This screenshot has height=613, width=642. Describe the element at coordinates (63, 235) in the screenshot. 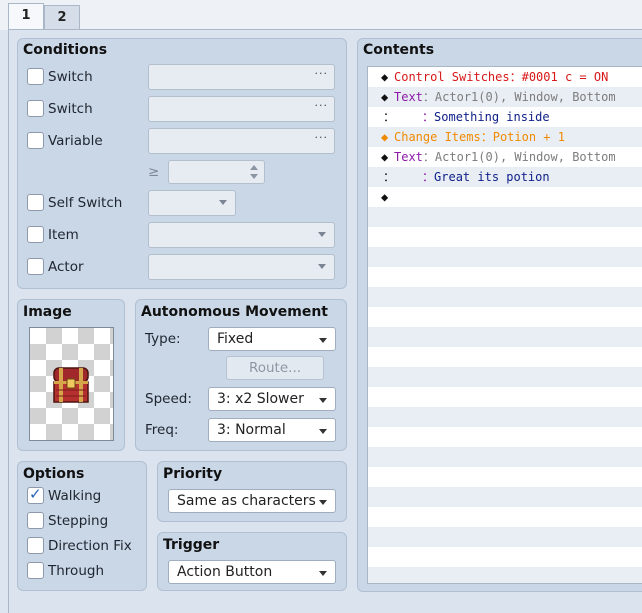

I see `item-label: Item` at that location.